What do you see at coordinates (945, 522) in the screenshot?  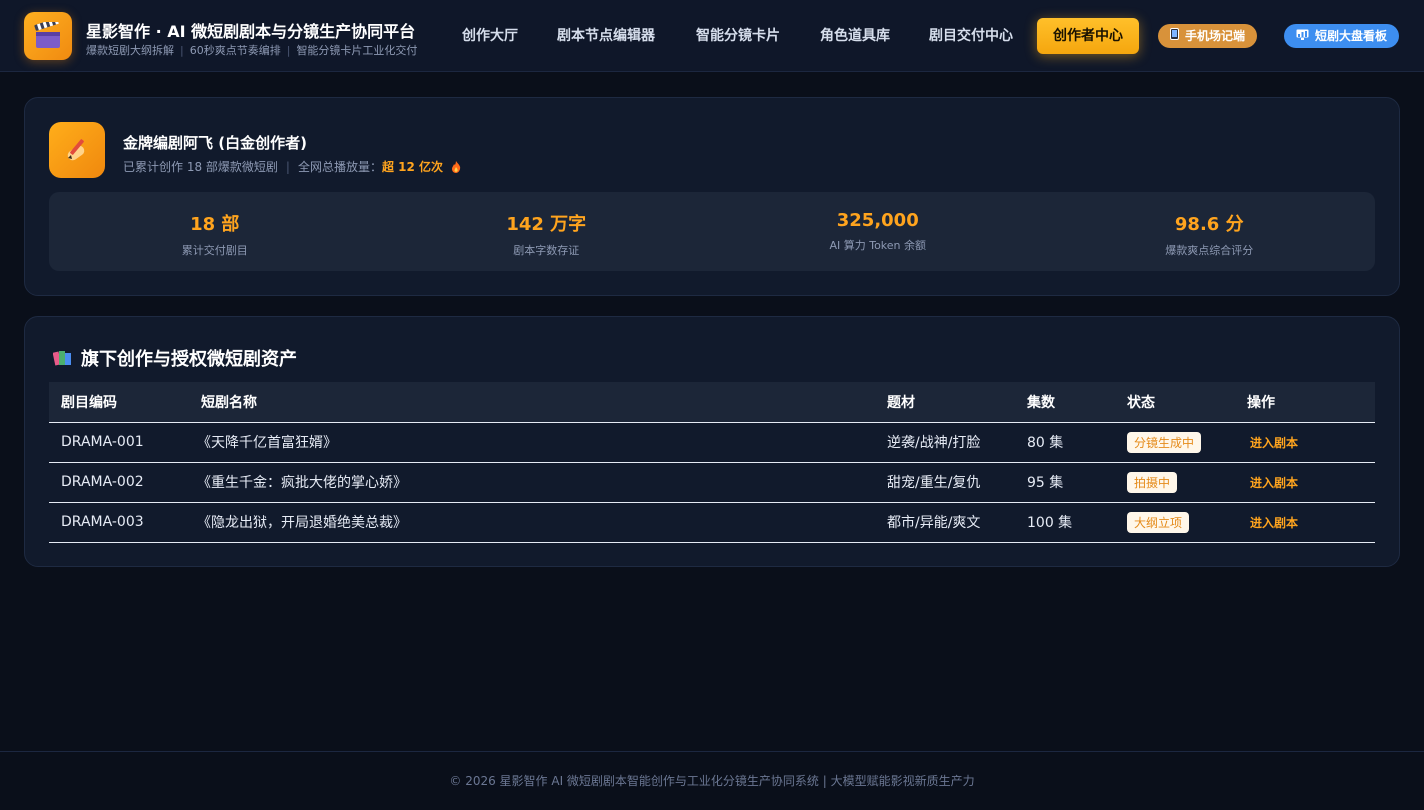 I see `drama-genre: 都市/异能/爽文` at bounding box center [945, 522].